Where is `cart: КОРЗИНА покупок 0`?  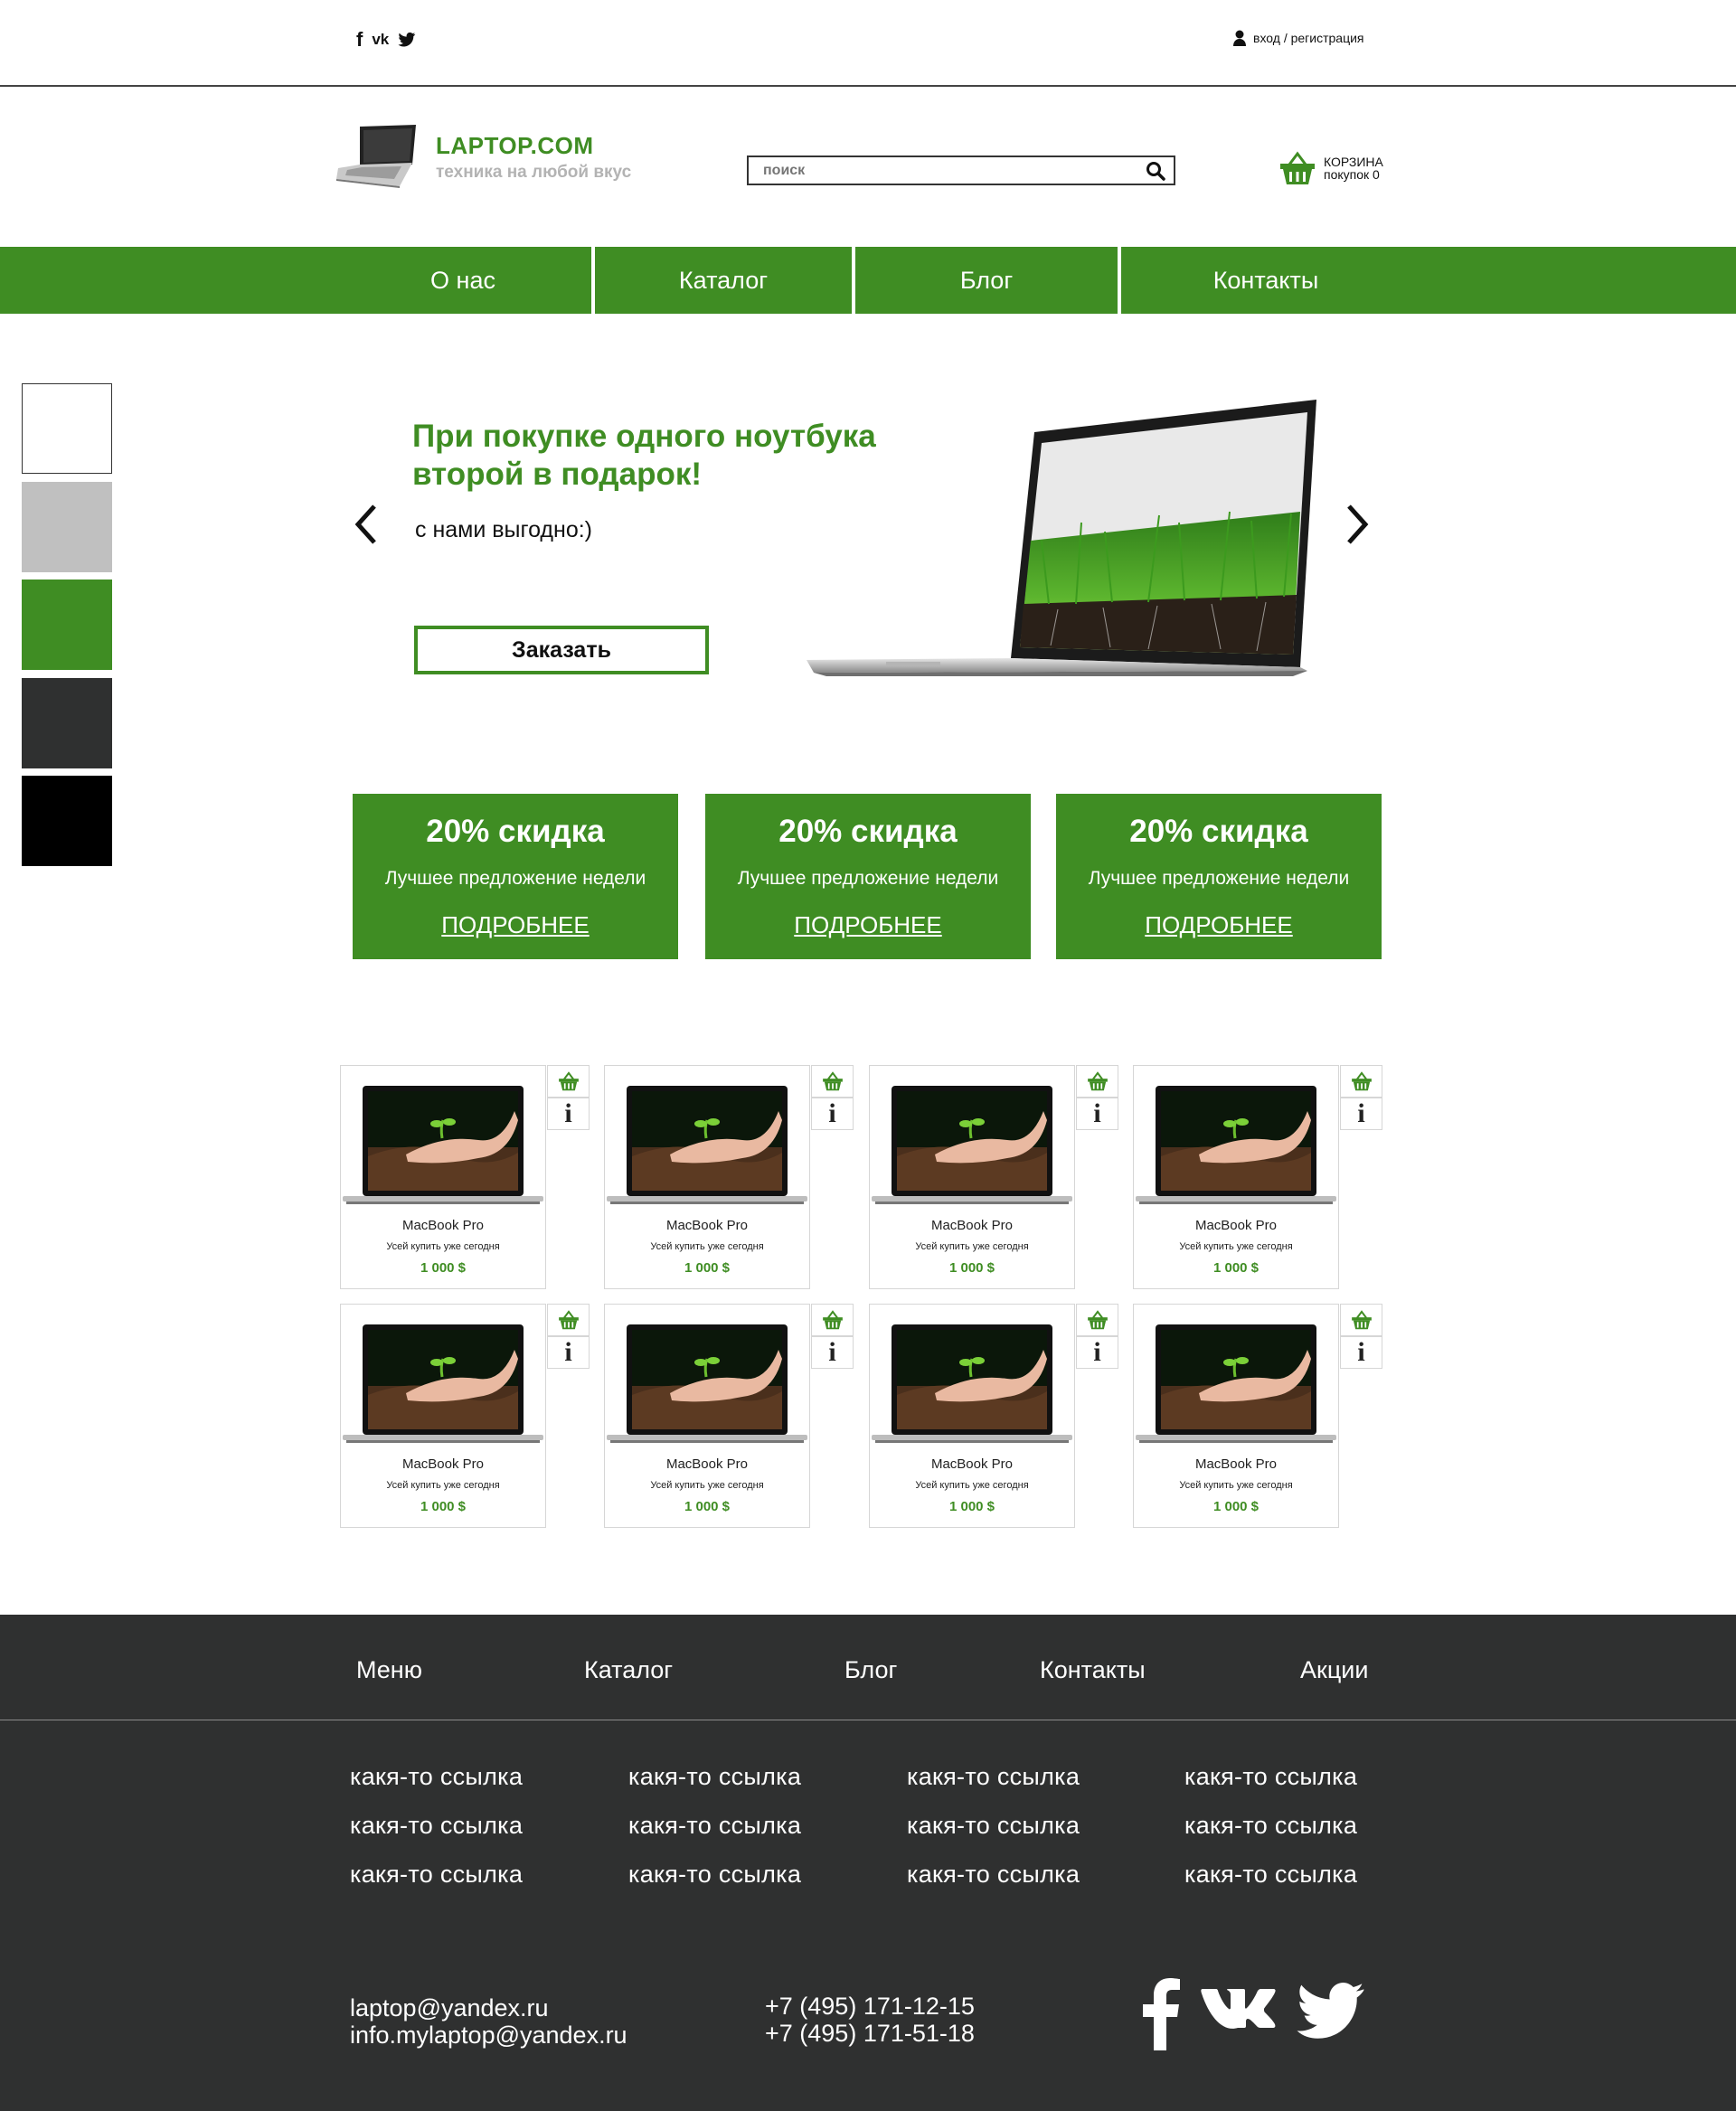 cart: КОРЗИНА покупок 0 is located at coordinates (1331, 168).